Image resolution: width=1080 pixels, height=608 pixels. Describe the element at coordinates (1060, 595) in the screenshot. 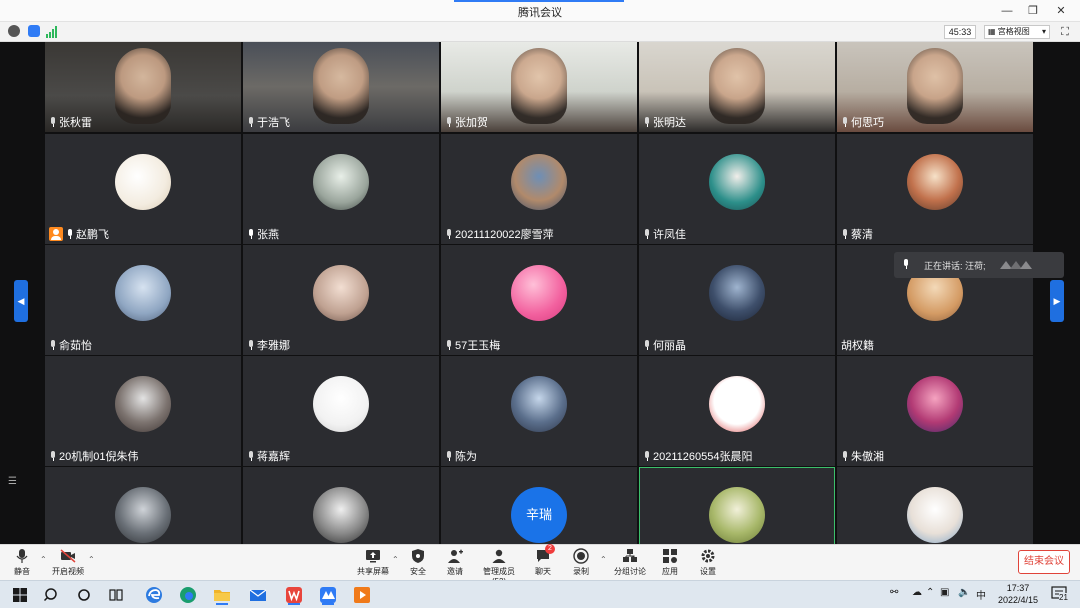

I see `notification-center-icon: 21` at that location.